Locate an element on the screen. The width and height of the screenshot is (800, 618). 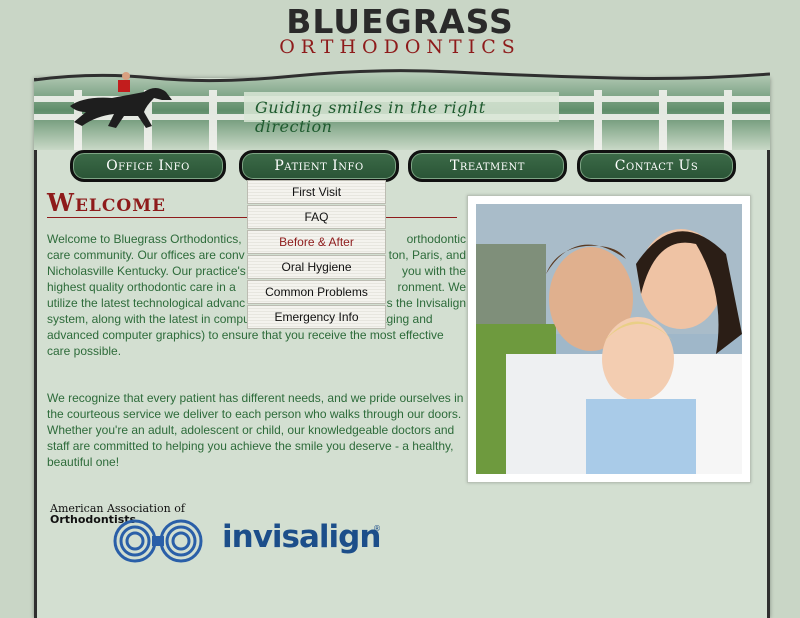
nav-contact-us: Contact Us is located at coordinates (656, 166).